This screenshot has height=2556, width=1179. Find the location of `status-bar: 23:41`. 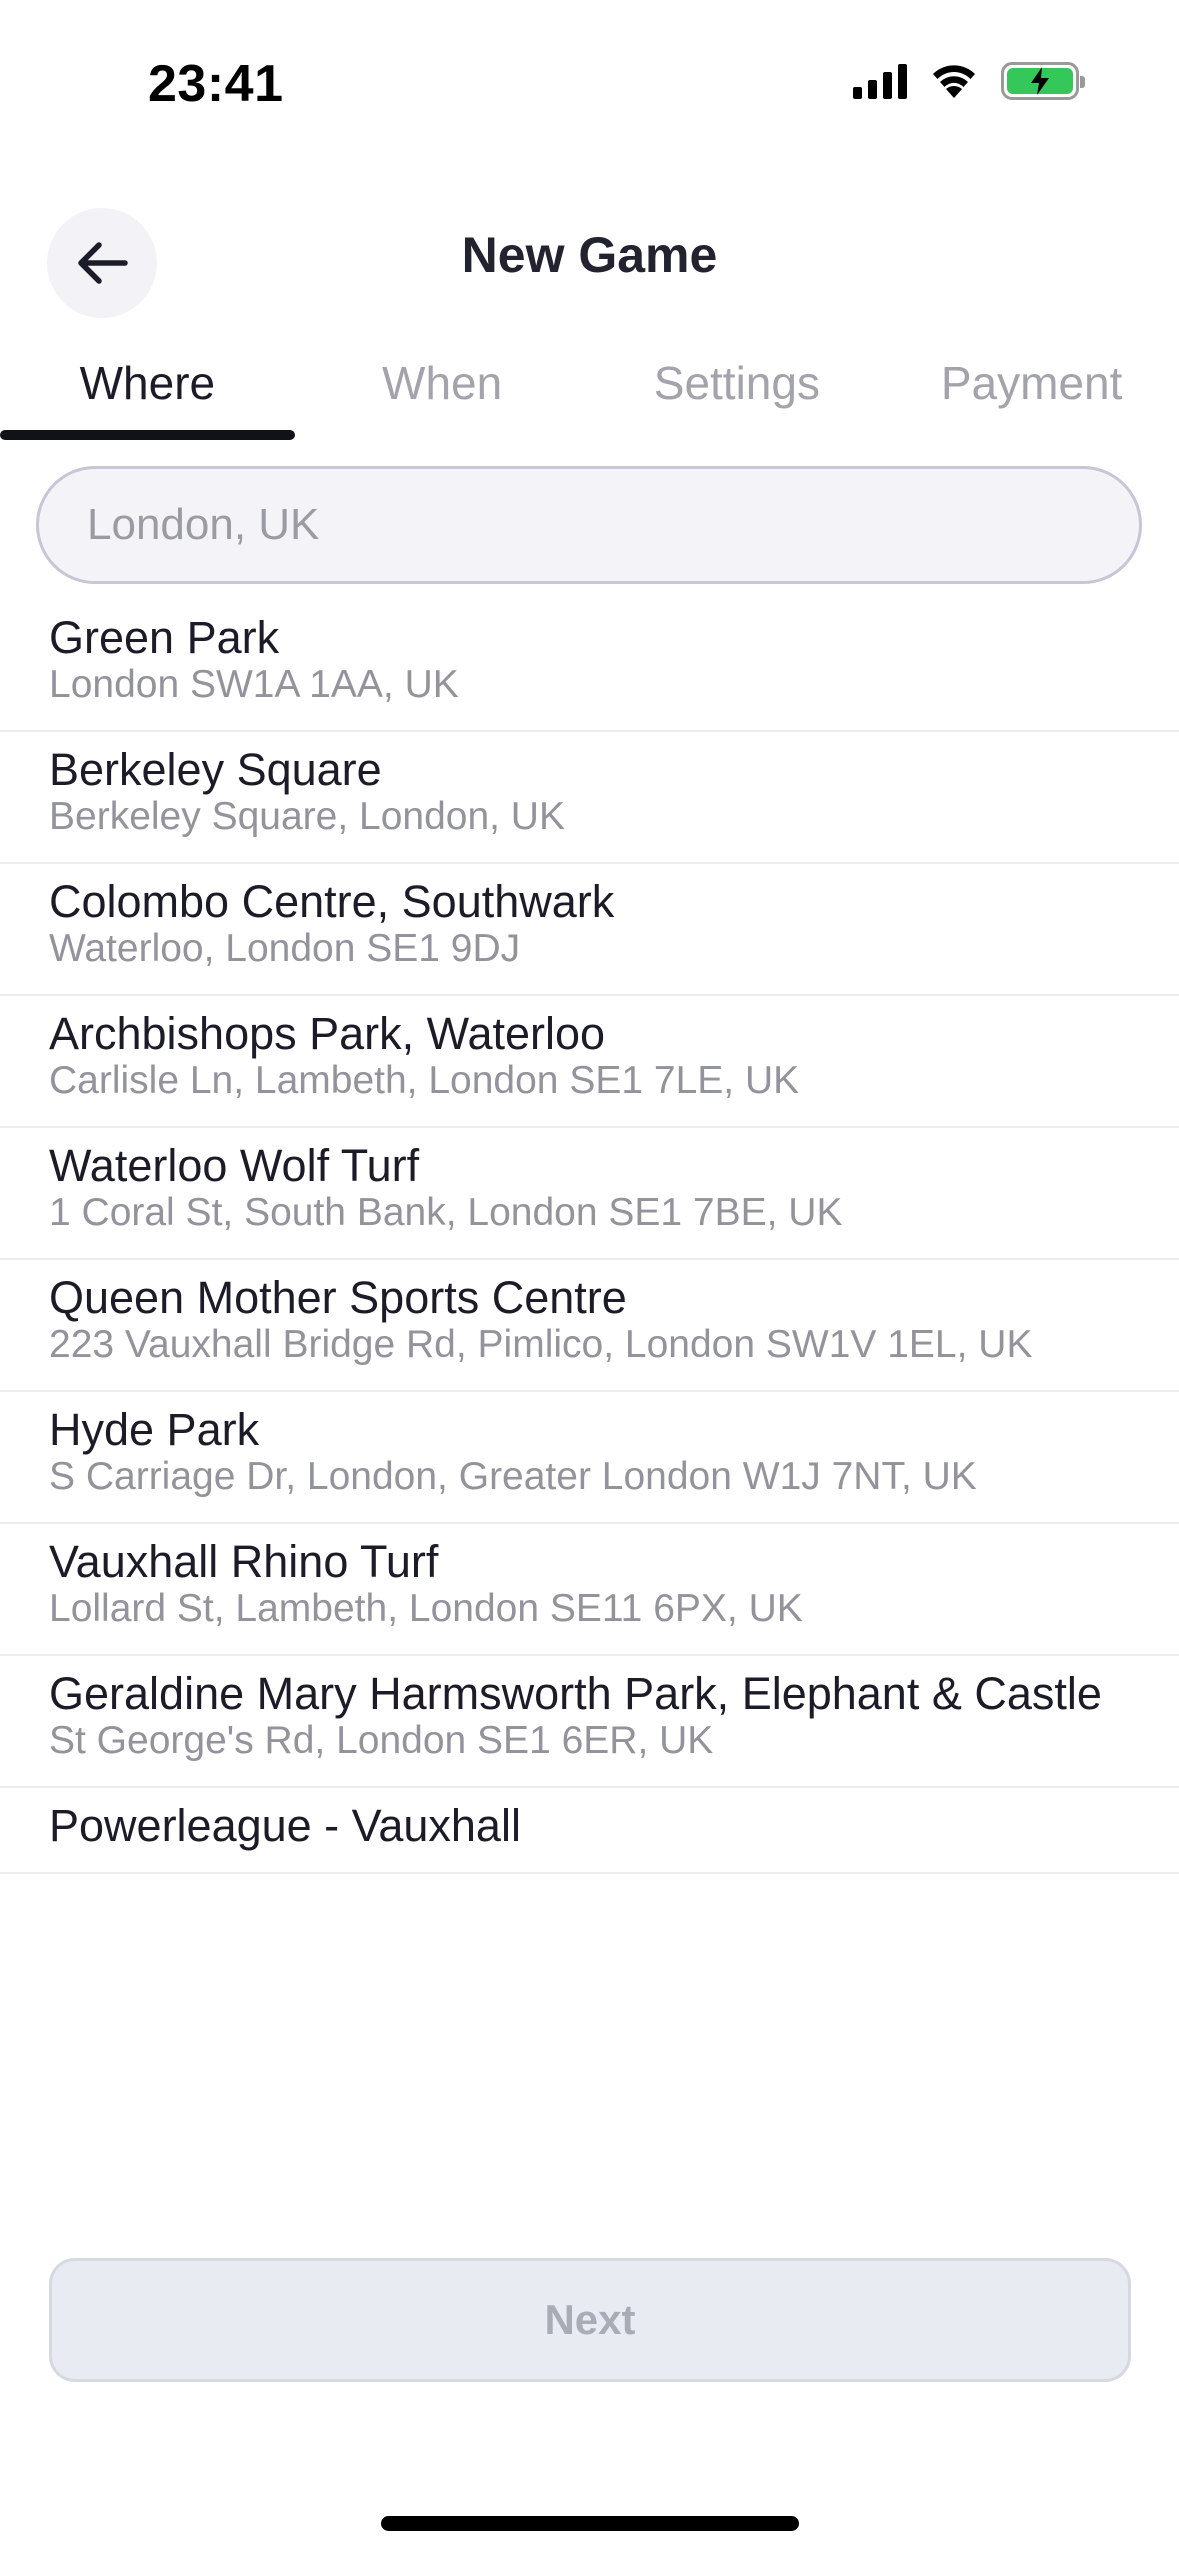

status-bar: 23:41 is located at coordinates (589, 75).